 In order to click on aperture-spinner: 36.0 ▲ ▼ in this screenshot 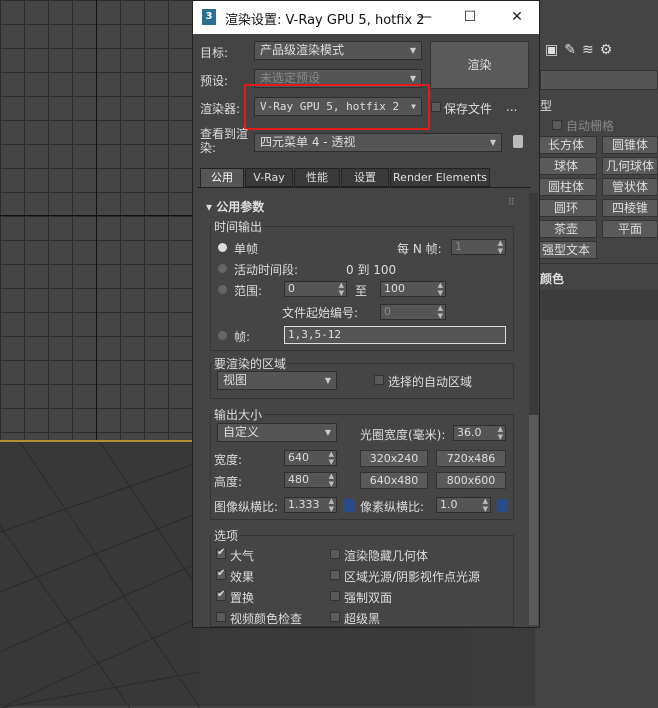, I will do `click(479, 433)`.